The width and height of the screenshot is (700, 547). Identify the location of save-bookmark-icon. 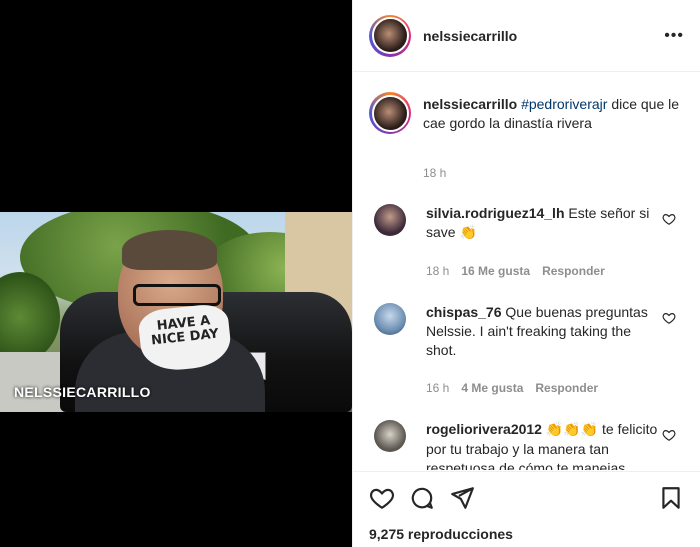
(671, 498).